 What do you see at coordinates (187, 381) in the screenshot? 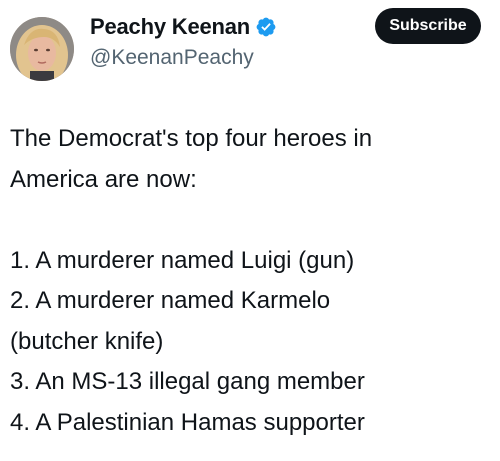
I see `post-list-item: 3. An MS-13 illegal gang member` at bounding box center [187, 381].